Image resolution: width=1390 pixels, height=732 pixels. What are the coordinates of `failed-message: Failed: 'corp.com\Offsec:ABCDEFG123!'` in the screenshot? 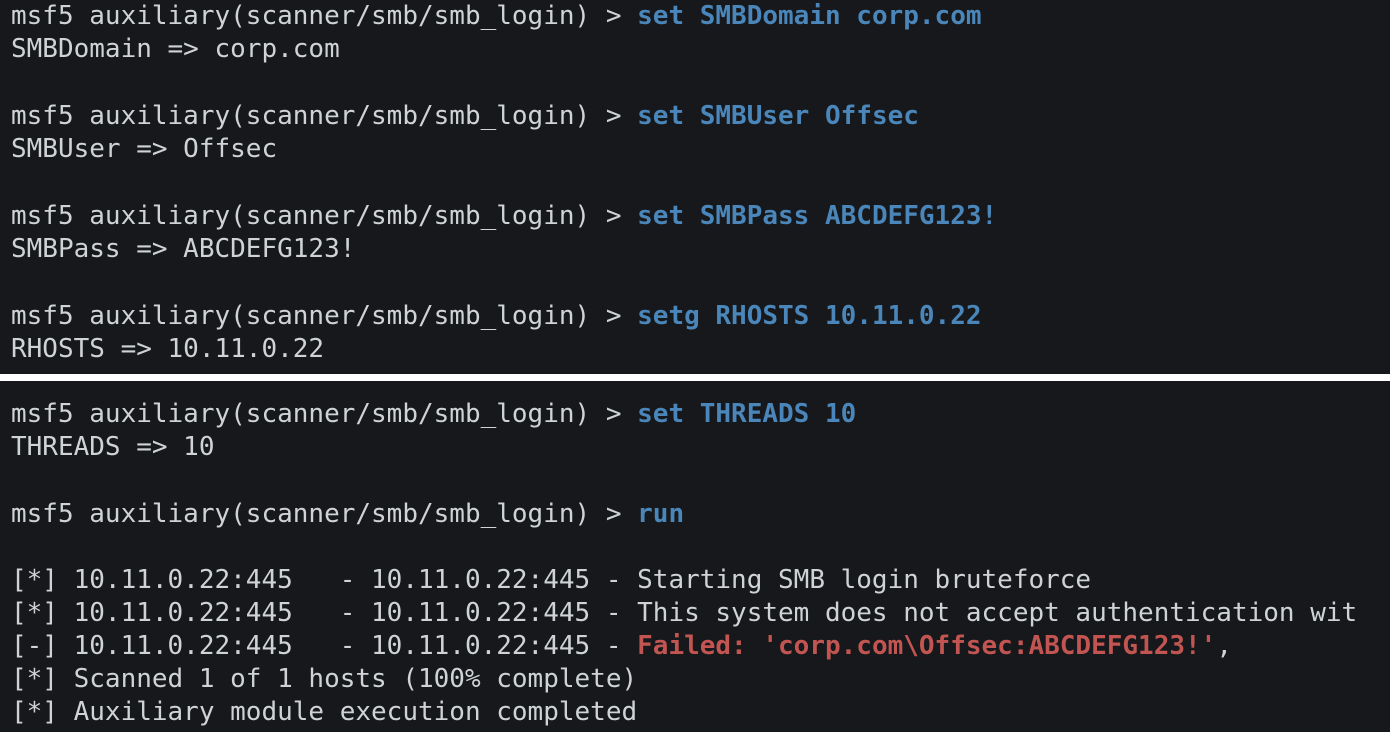 It's located at (927, 646).